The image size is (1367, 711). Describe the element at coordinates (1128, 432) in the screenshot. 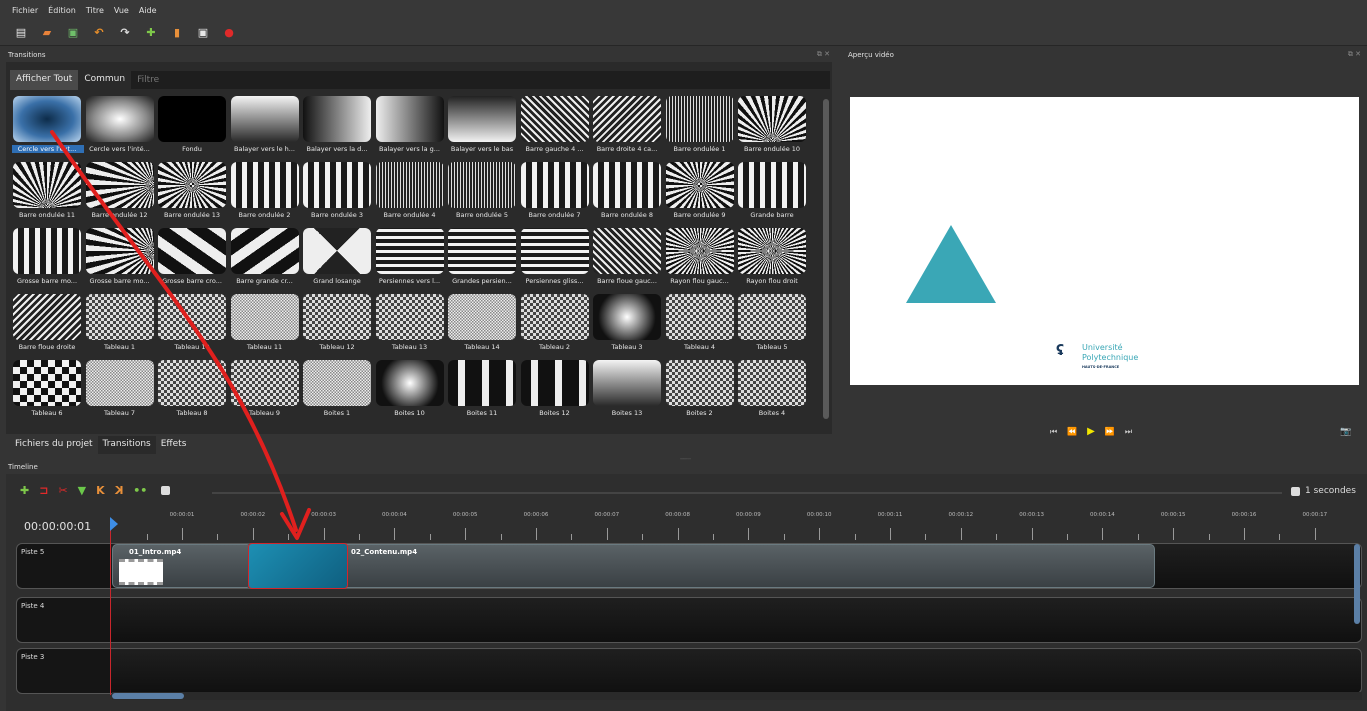

I see `jump-end-icon: ⏭` at that location.